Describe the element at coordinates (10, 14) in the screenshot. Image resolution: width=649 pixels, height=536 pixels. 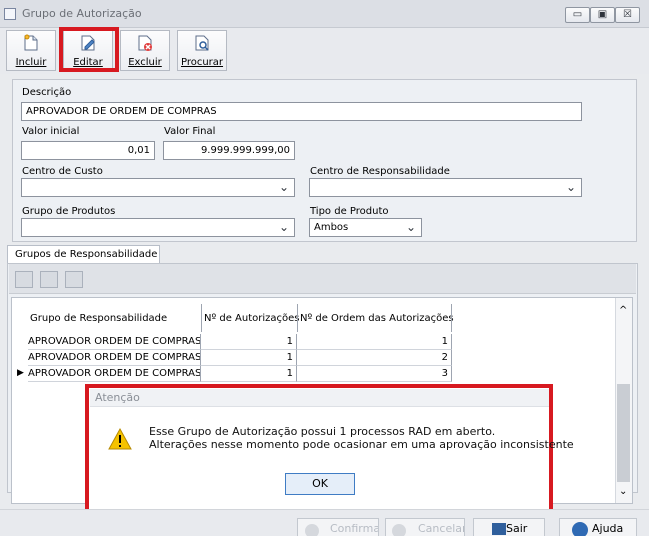
I see `app-icon` at that location.